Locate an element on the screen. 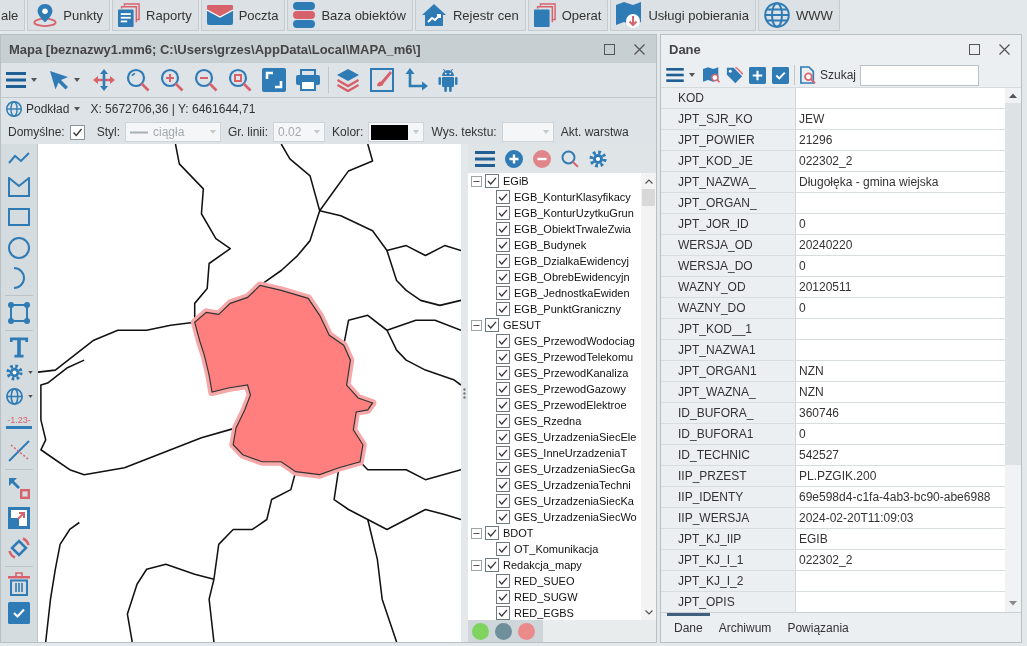  bounding-box-icon is located at coordinates (19, 313).